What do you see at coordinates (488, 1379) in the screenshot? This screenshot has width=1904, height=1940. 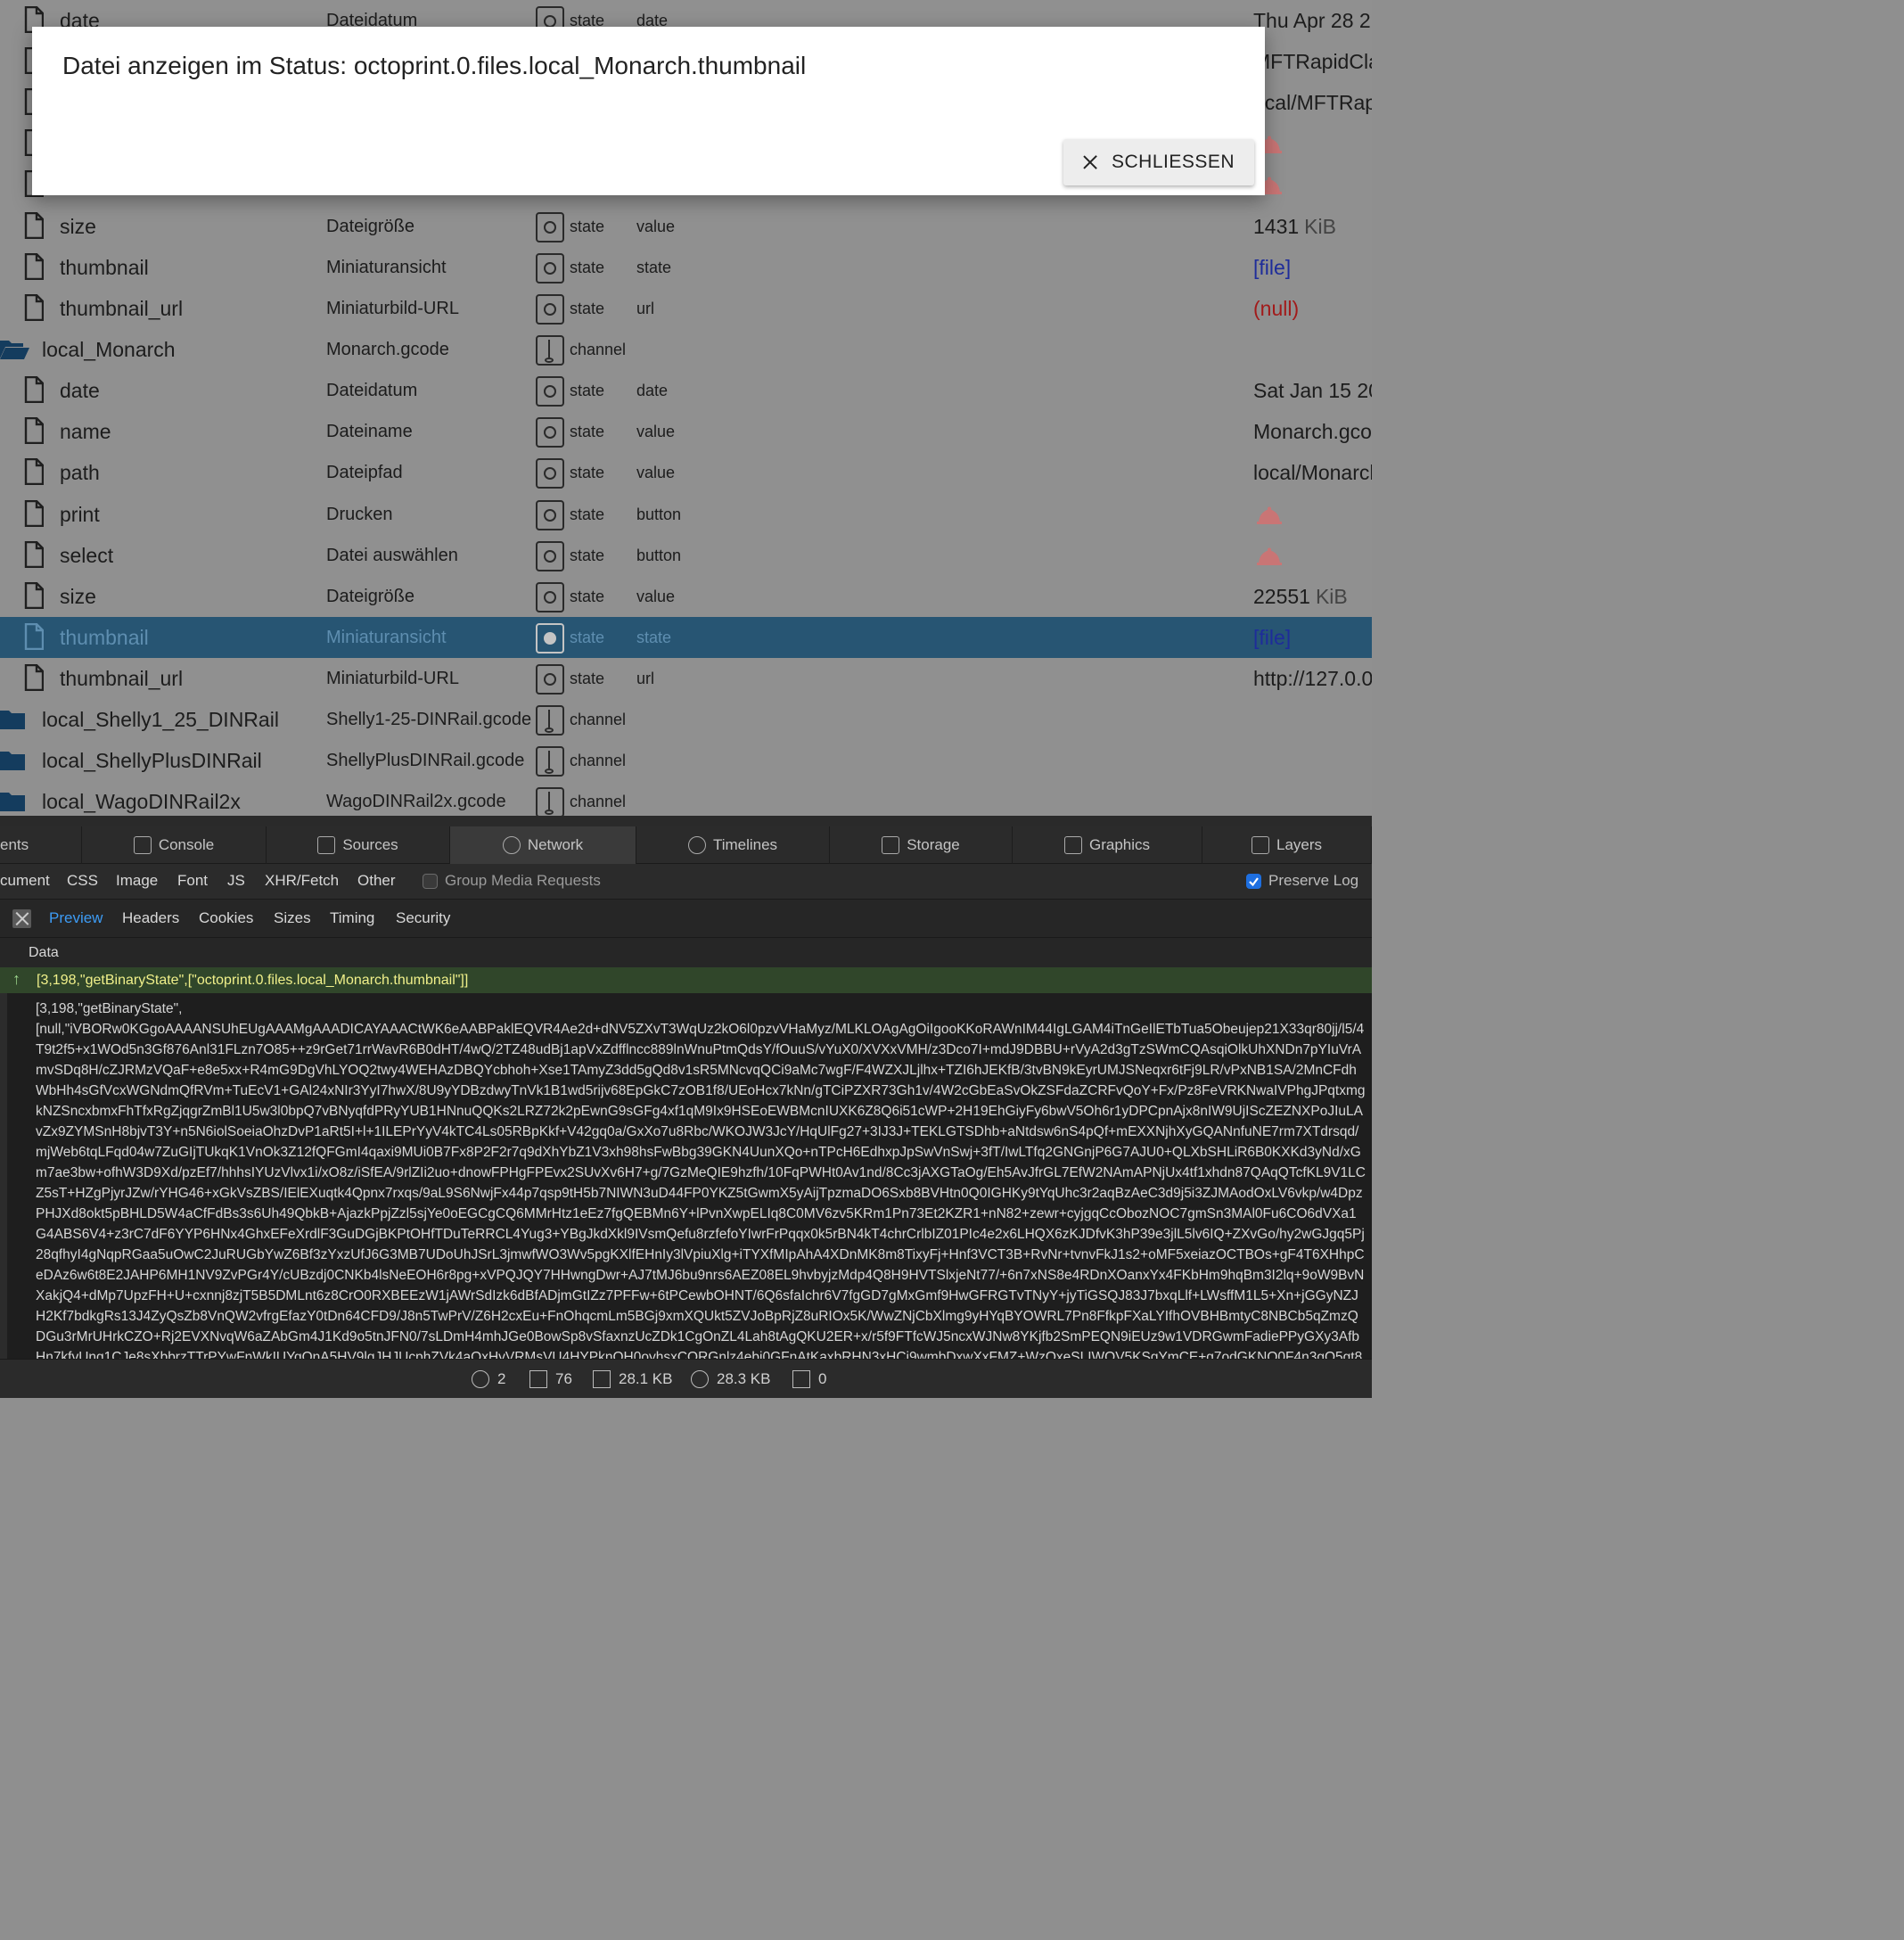 I see `domains-count: 2` at bounding box center [488, 1379].